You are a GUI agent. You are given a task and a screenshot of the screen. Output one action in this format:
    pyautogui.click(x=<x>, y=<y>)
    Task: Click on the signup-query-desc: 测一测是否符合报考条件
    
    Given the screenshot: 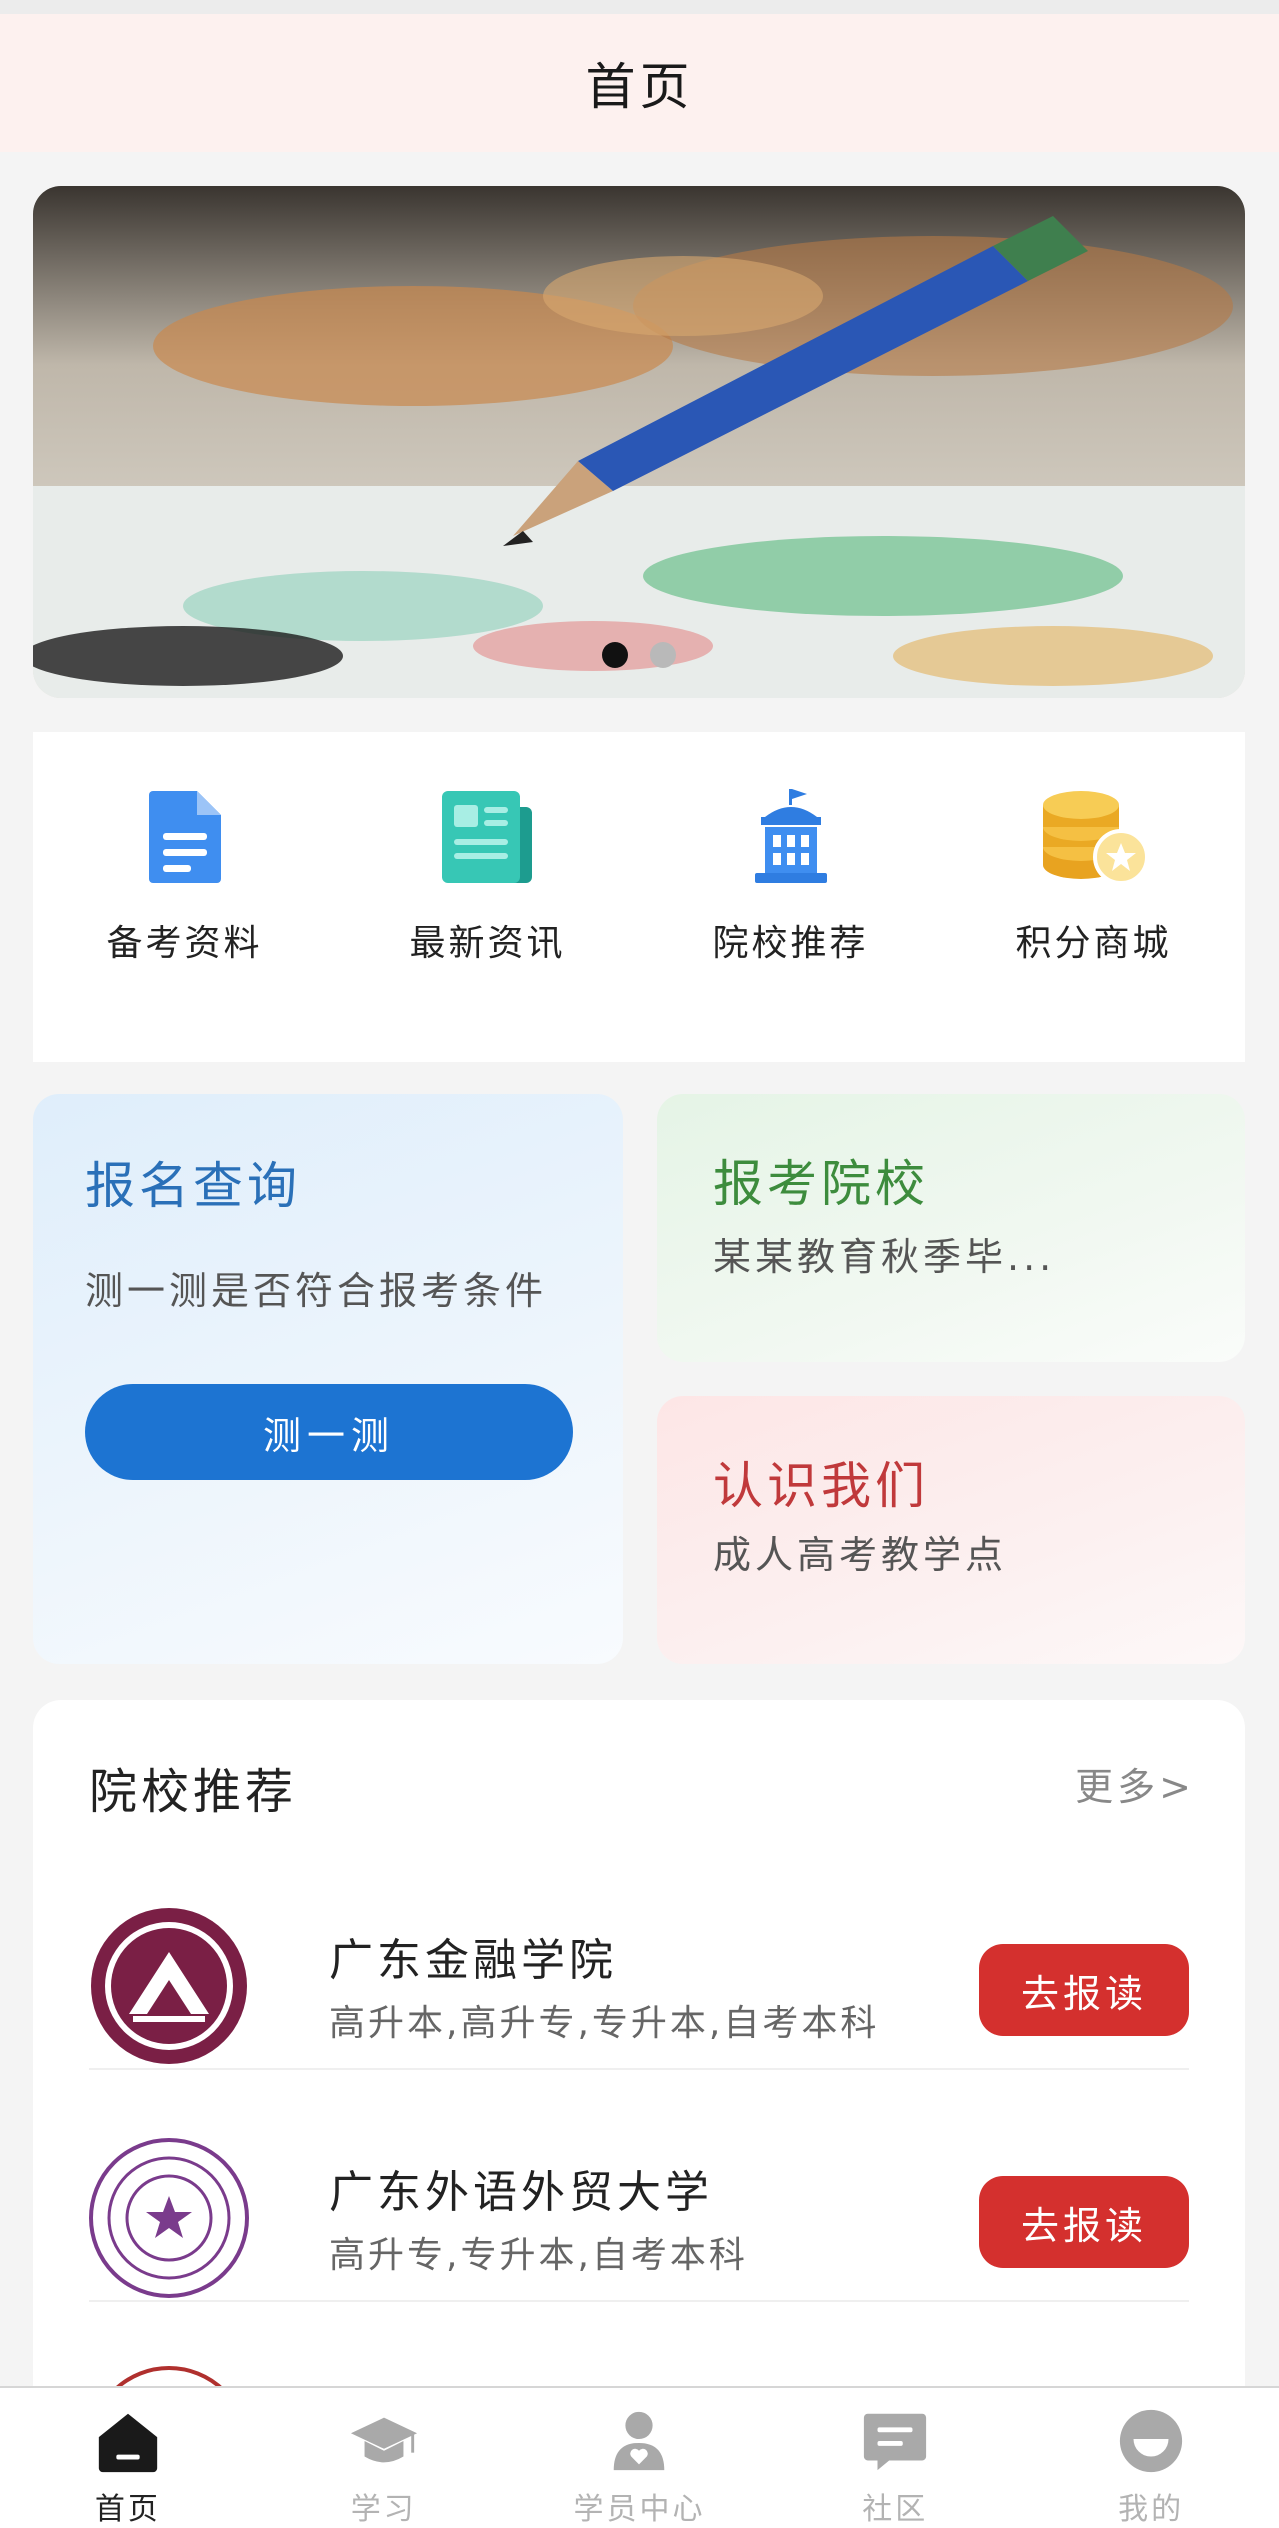 What is the action you would take?
    pyautogui.click(x=316, y=1291)
    